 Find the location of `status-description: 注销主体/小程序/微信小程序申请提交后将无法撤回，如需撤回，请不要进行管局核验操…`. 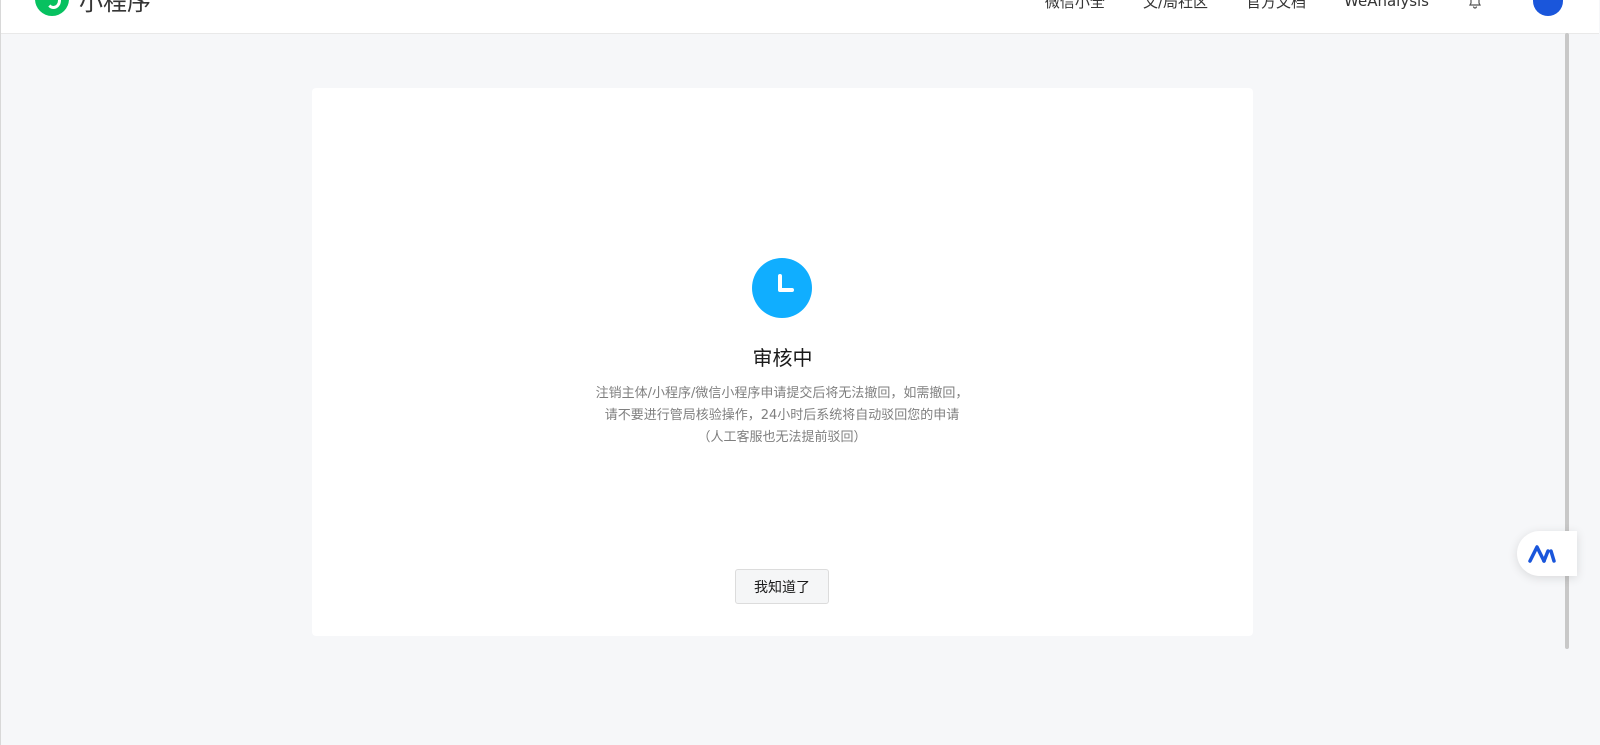

status-description: 注销主体/小程序/微信小程序申请提交后将无法撤回，如需撤回，请不要进行管局核验操… is located at coordinates (782, 415).